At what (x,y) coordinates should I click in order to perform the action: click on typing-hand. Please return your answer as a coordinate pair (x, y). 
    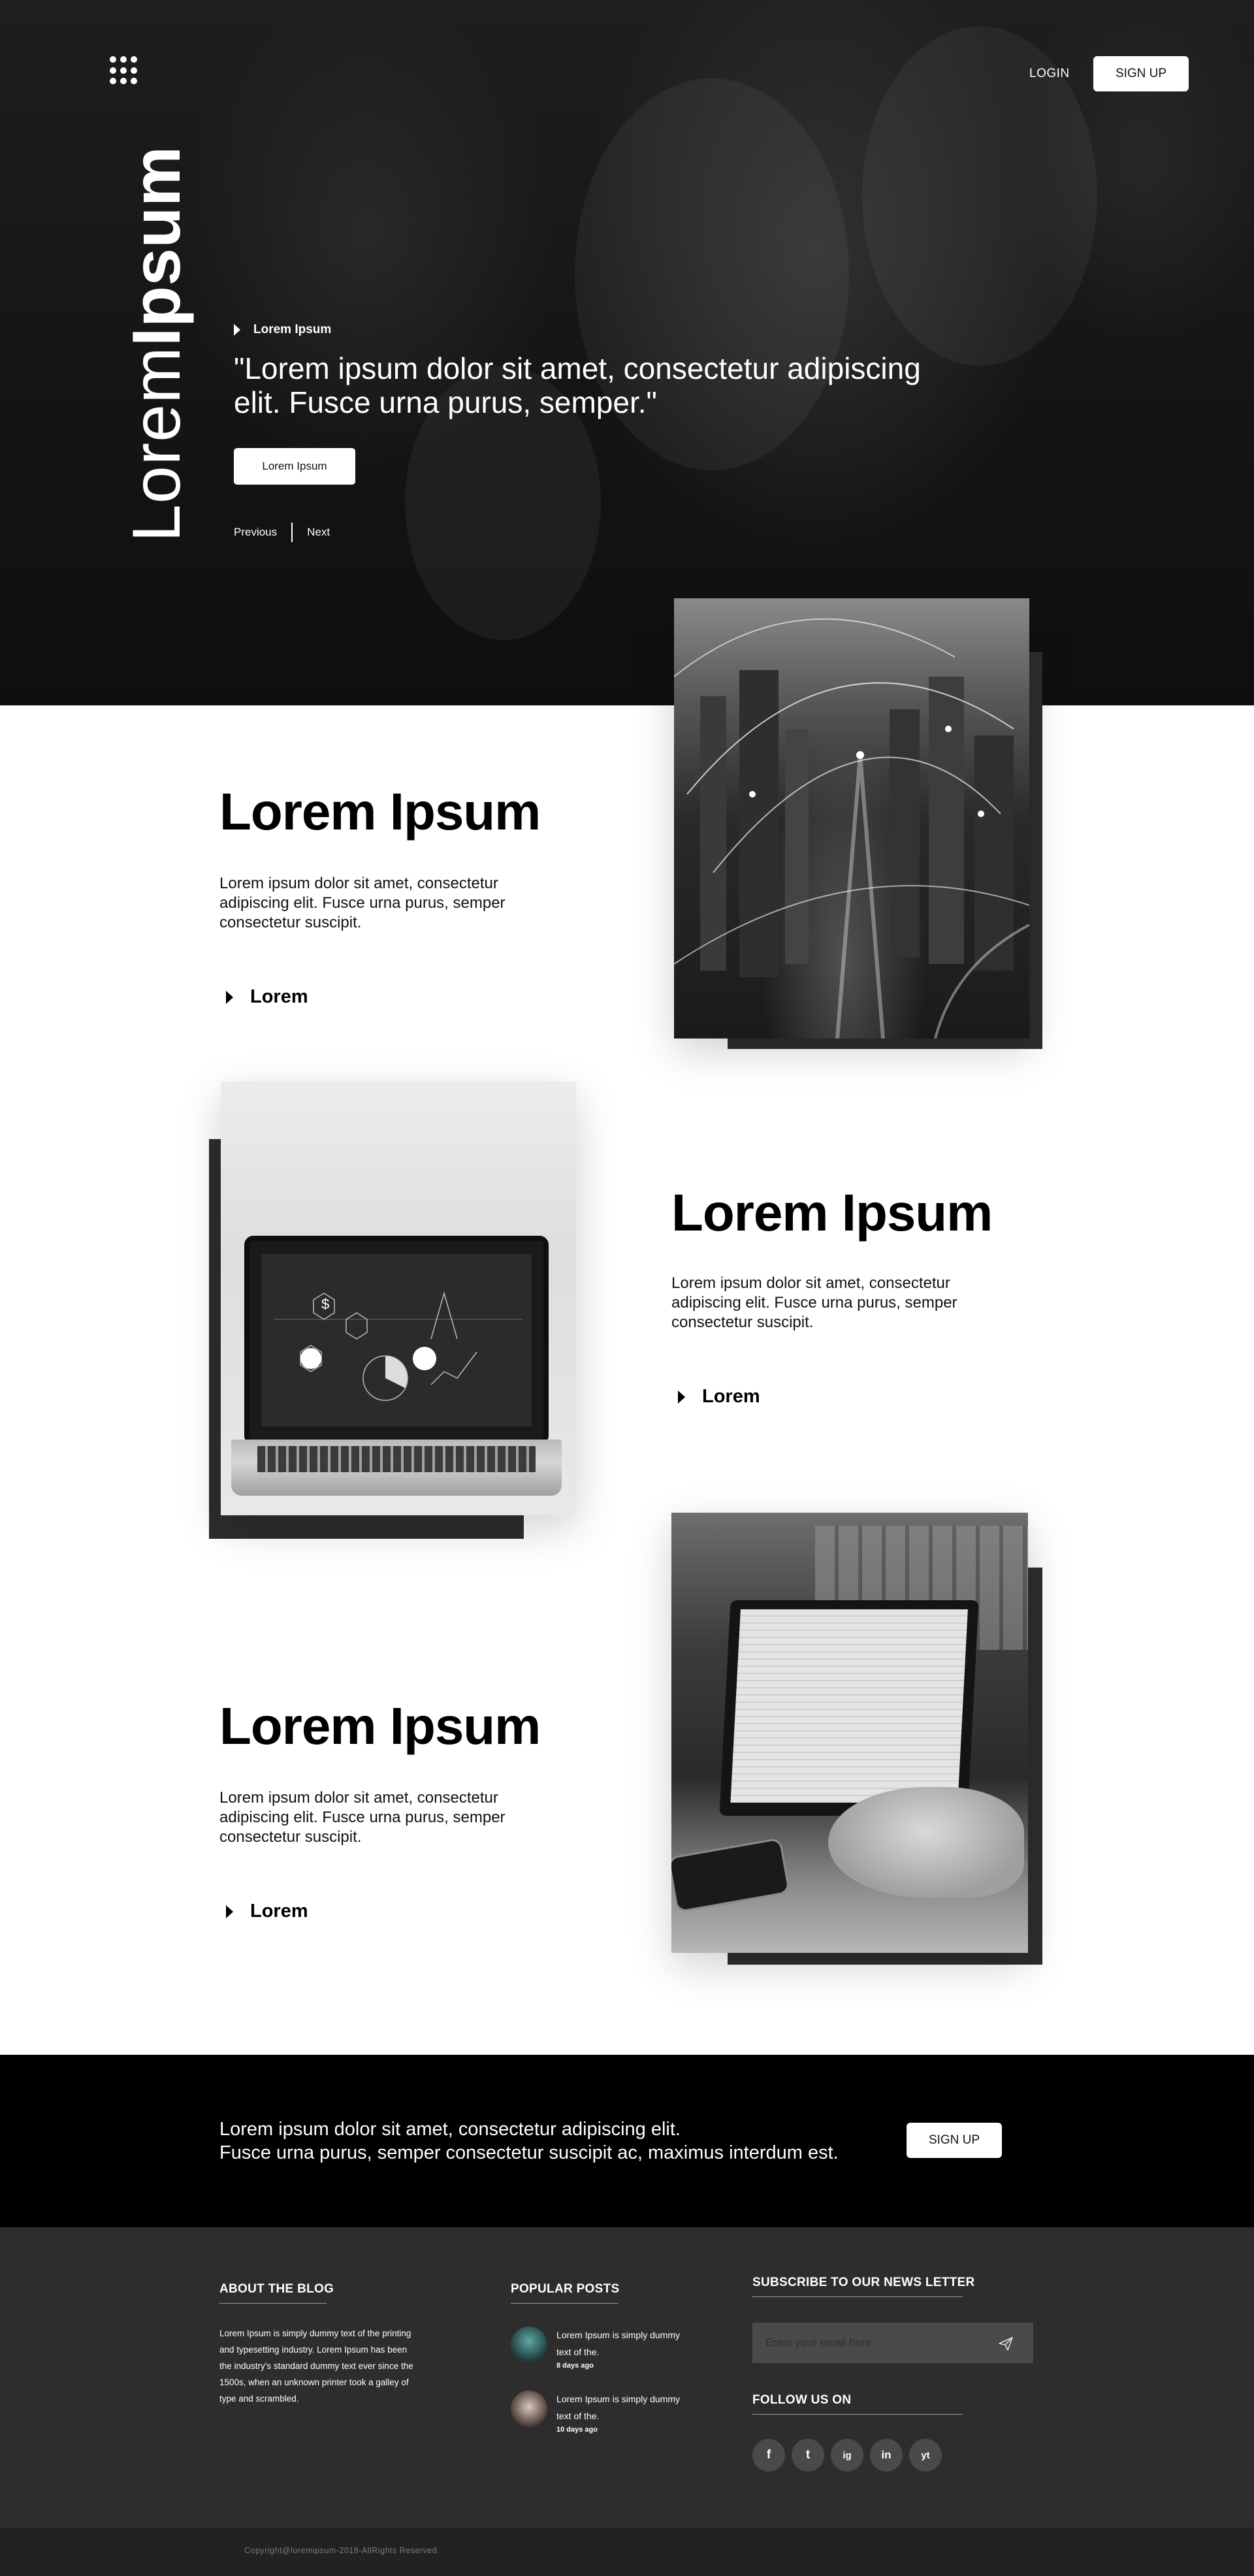
    Looking at the image, I should click on (926, 1842).